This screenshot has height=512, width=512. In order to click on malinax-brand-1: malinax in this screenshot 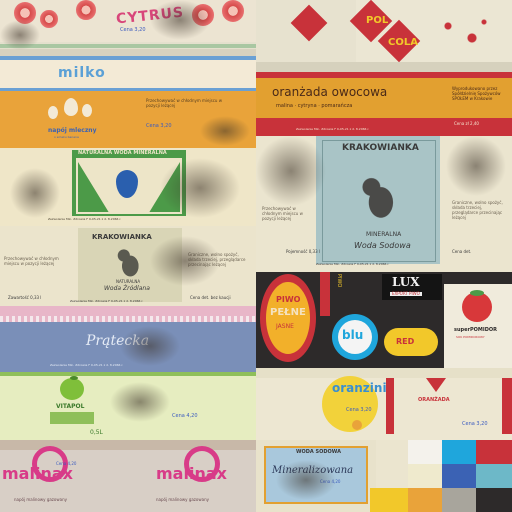, I will do `click(37, 473)`.